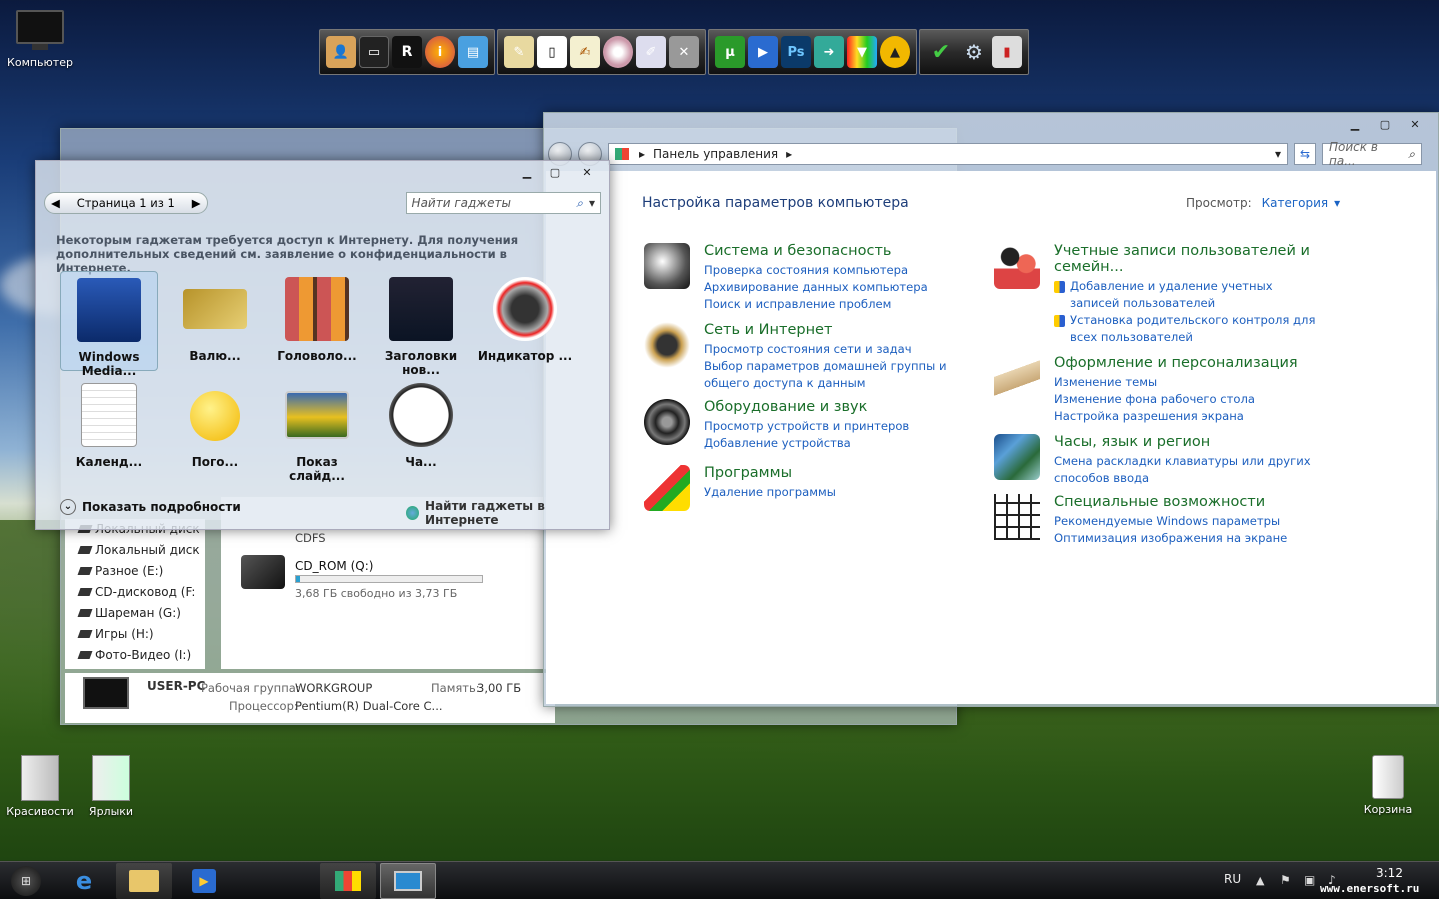 The height and width of the screenshot is (899, 1439). What do you see at coordinates (440, 52) in the screenshot?
I see `info-icon: i` at bounding box center [440, 52].